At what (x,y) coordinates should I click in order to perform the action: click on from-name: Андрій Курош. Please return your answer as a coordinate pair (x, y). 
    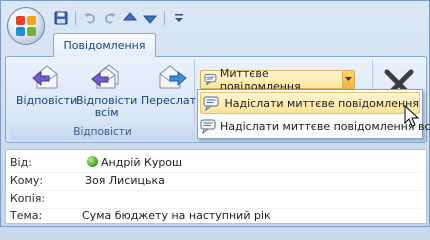
    Looking at the image, I should click on (142, 162).